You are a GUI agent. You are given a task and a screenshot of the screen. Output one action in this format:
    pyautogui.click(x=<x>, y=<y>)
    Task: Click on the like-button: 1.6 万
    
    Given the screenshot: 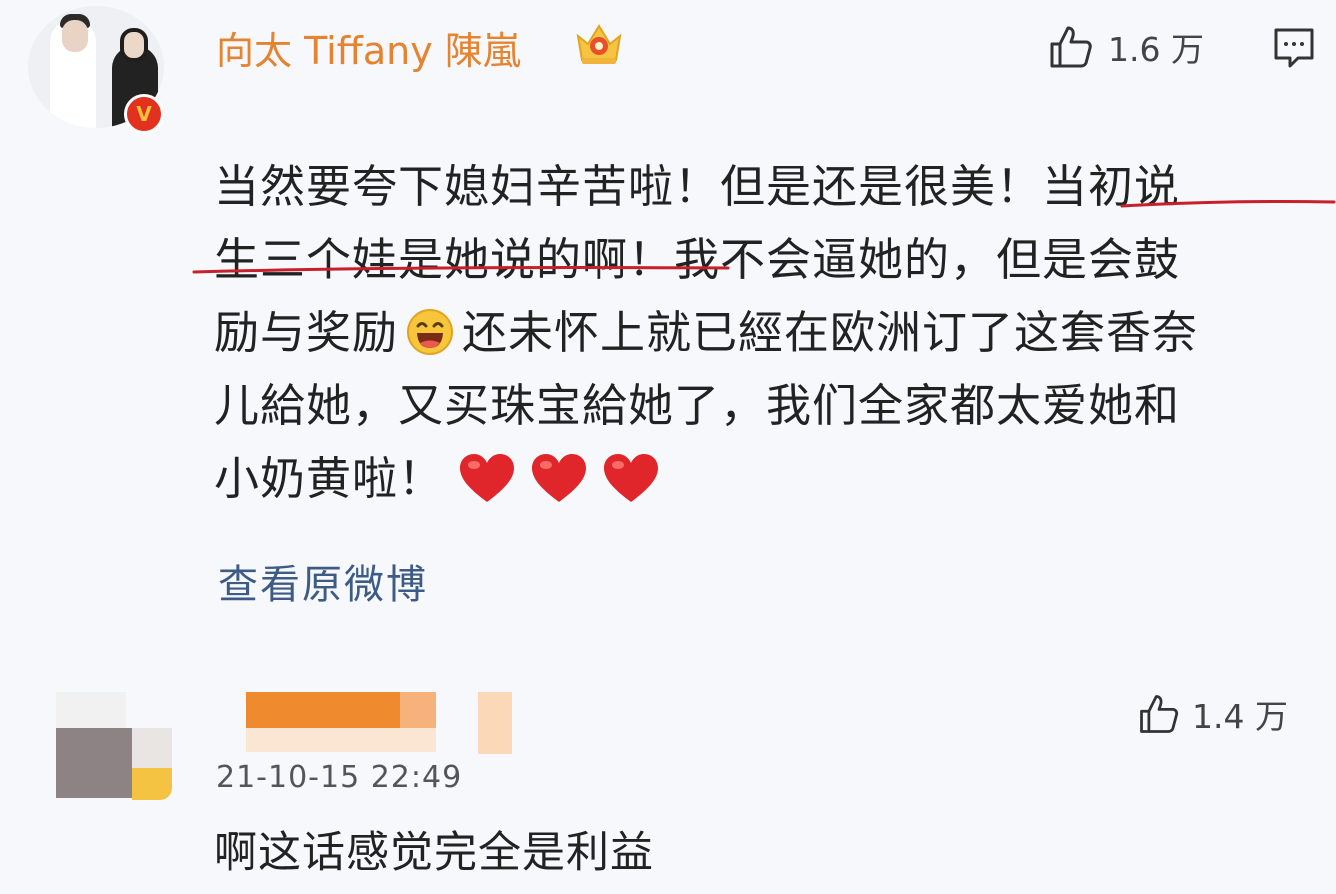 What is the action you would take?
    pyautogui.click(x=1125, y=47)
    